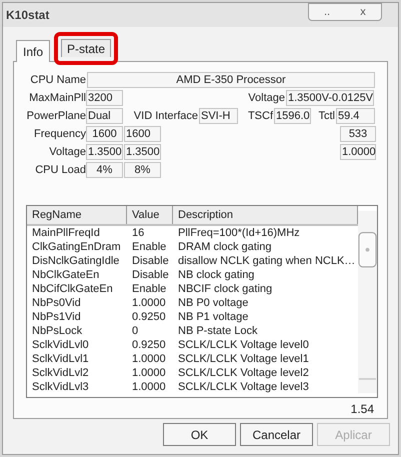 This screenshot has height=457, width=401. Describe the element at coordinates (104, 98) in the screenshot. I see `readout-field: 3200` at that location.